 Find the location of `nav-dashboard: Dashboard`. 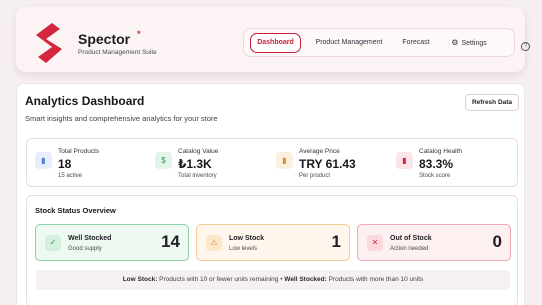

nav-dashboard: Dashboard is located at coordinates (275, 43).